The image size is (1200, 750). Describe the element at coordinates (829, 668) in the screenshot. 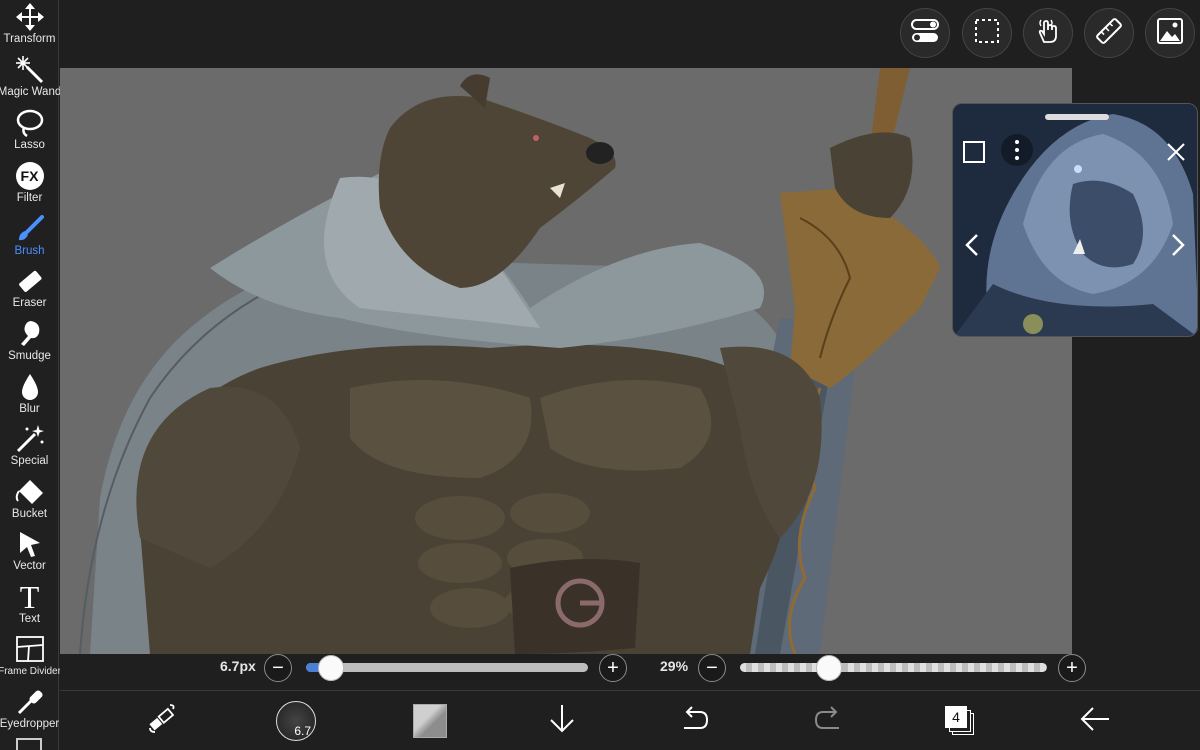

I see `opacity-thumb` at that location.